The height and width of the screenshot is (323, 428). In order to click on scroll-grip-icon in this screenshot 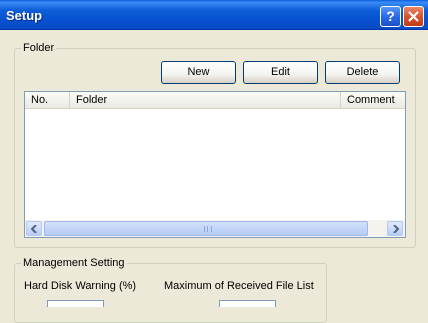, I will do `click(208, 229)`.